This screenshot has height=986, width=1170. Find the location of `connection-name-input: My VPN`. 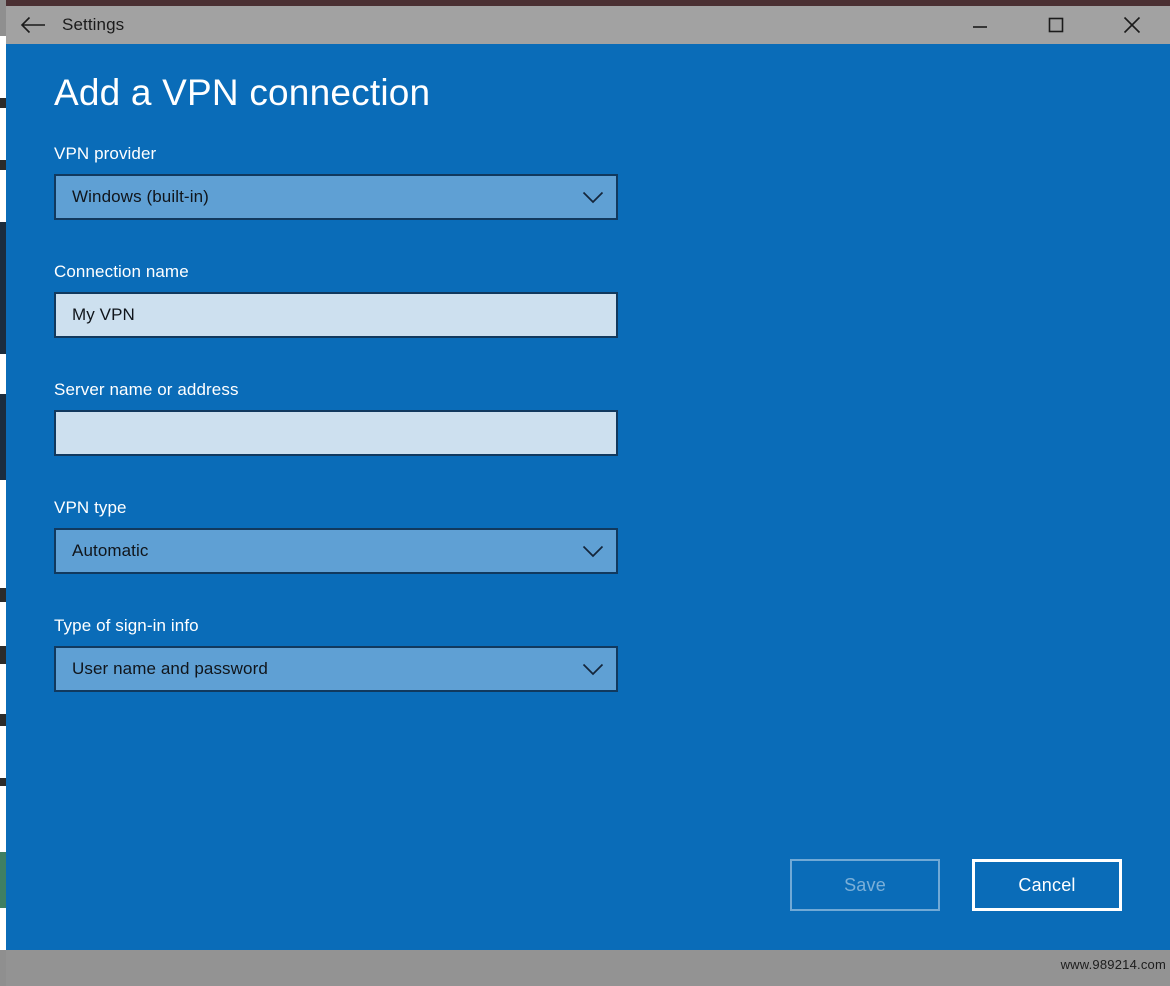

connection-name-input: My VPN is located at coordinates (336, 315).